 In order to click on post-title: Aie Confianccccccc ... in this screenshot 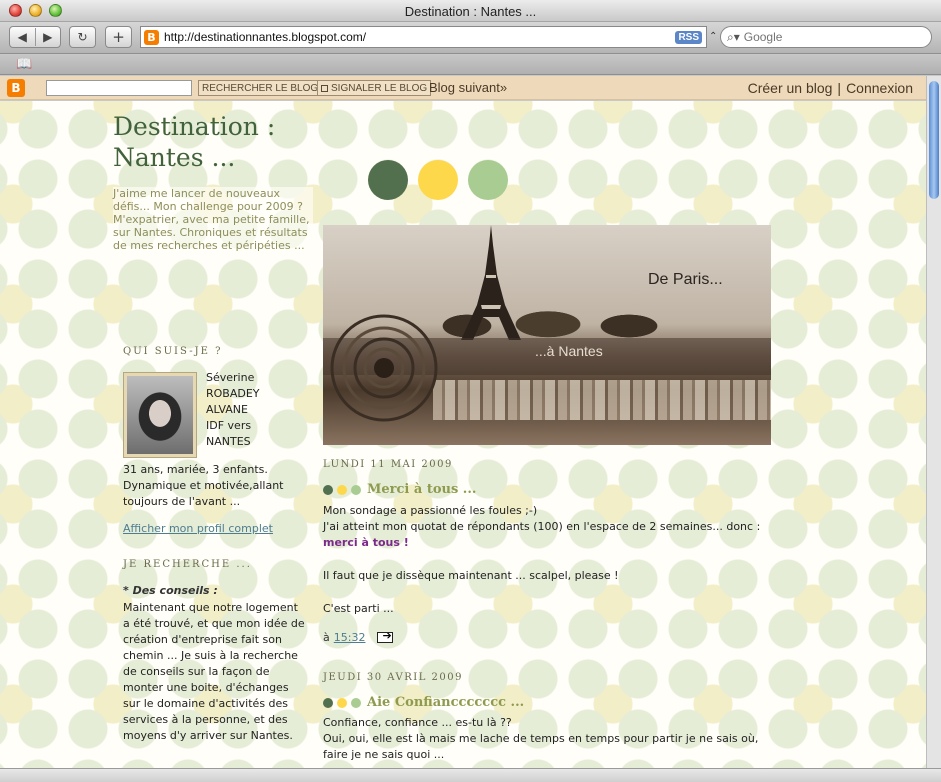, I will do `click(423, 702)`.